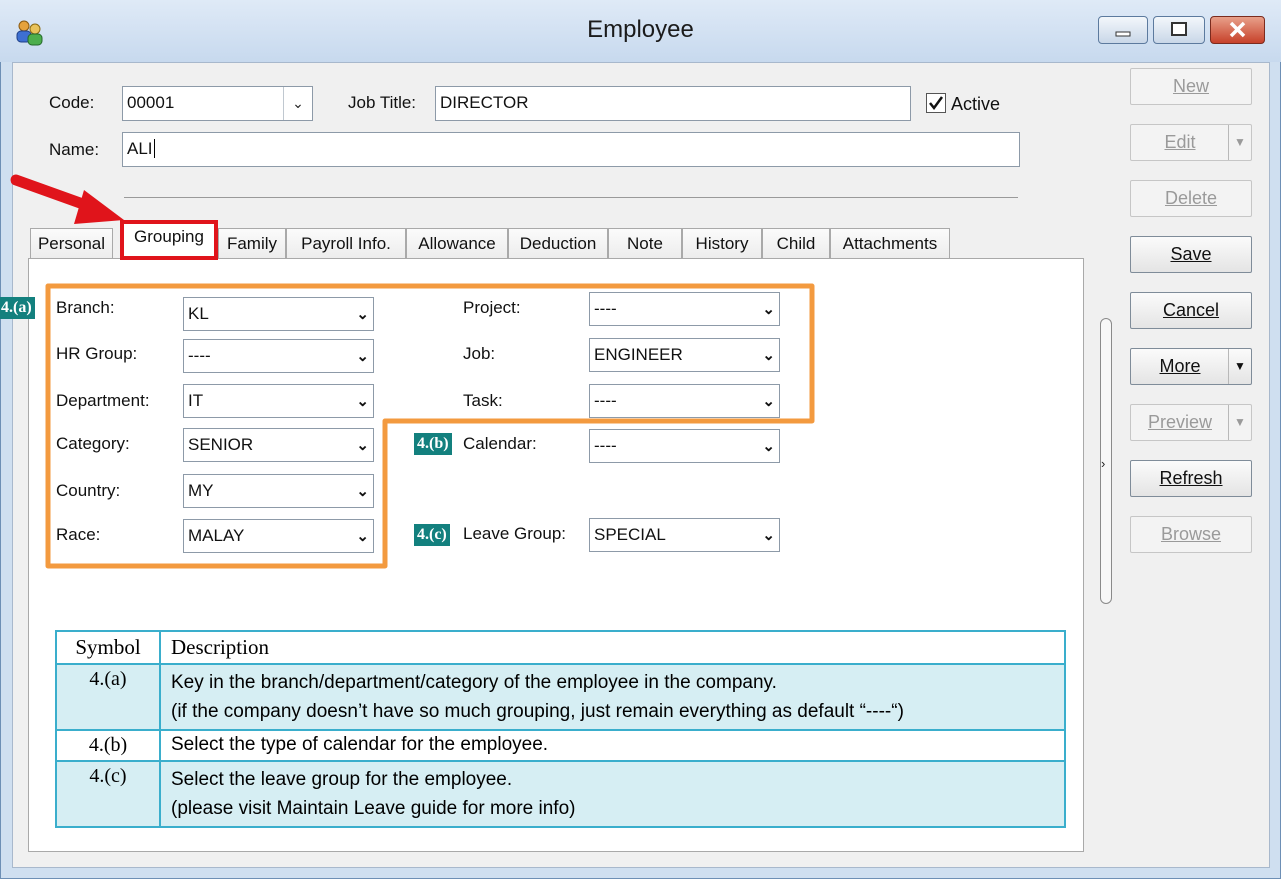 The height and width of the screenshot is (879, 1281). Describe the element at coordinates (71, 243) in the screenshot. I see `tab-personal: Personal` at that location.